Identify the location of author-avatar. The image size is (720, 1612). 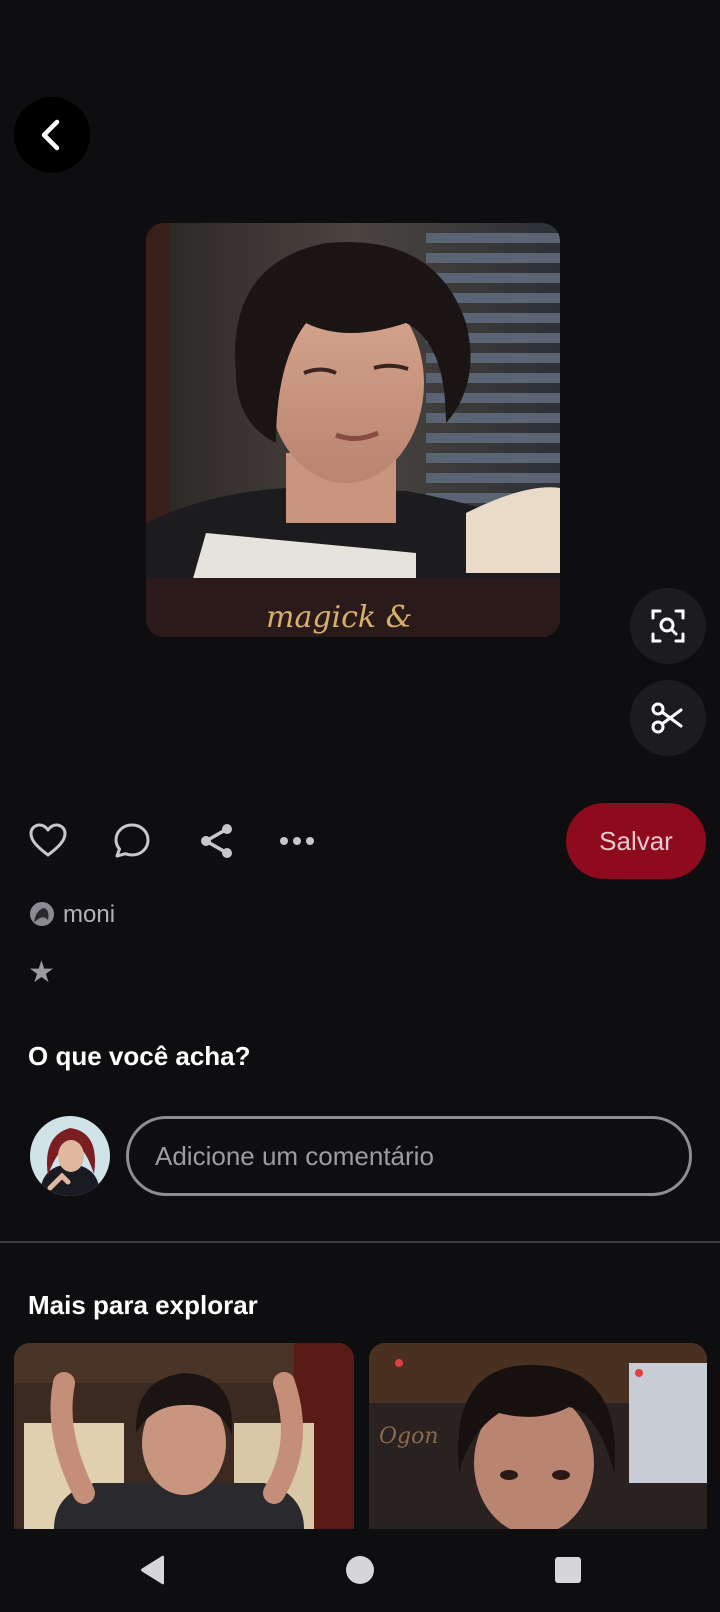
(42, 914).